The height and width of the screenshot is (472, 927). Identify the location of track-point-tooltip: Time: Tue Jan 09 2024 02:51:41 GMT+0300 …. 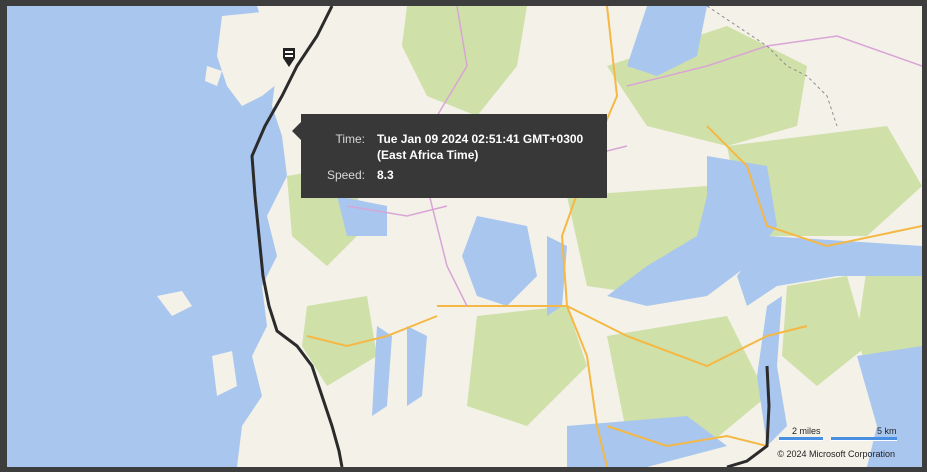
(449, 156).